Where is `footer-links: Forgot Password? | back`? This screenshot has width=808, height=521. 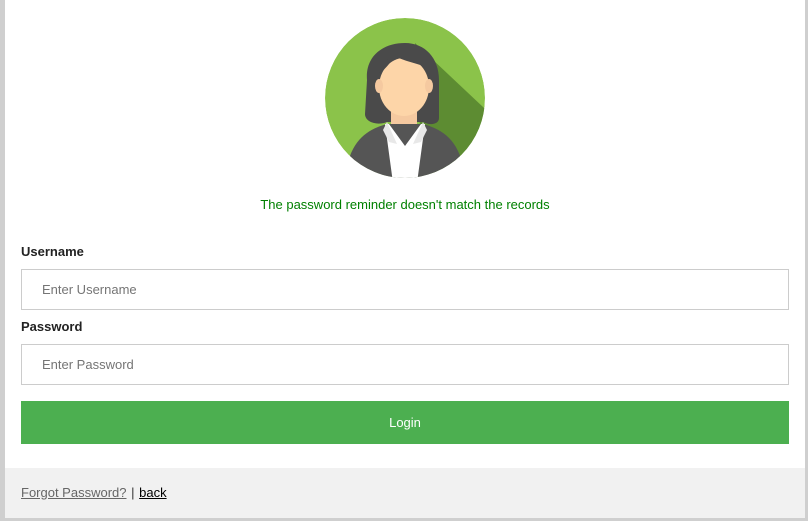
footer-links: Forgot Password? | back is located at coordinates (94, 492).